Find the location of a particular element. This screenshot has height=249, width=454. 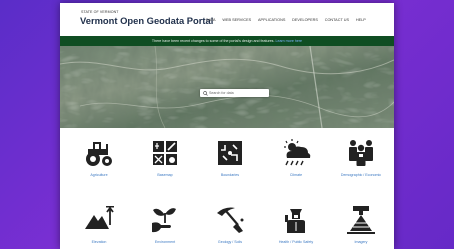

nav-contact-us: CONTACT US is located at coordinates (337, 20).